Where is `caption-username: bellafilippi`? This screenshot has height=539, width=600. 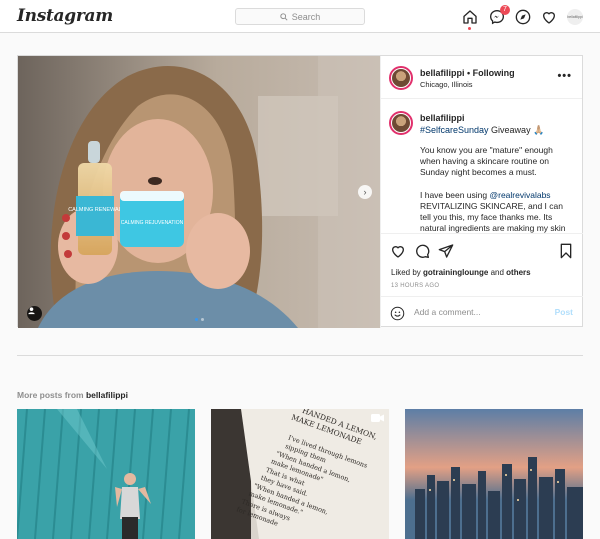
caption-username: bellafilippi is located at coordinates (442, 118).